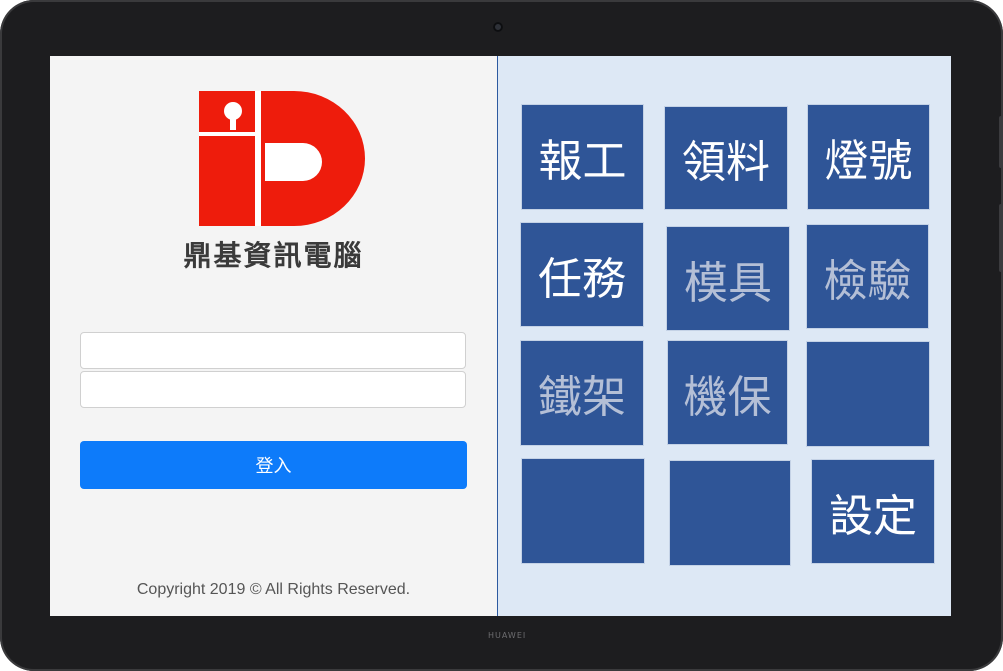 This screenshot has height=671, width=1003. I want to click on tile-material-requisition: 領料, so click(726, 158).